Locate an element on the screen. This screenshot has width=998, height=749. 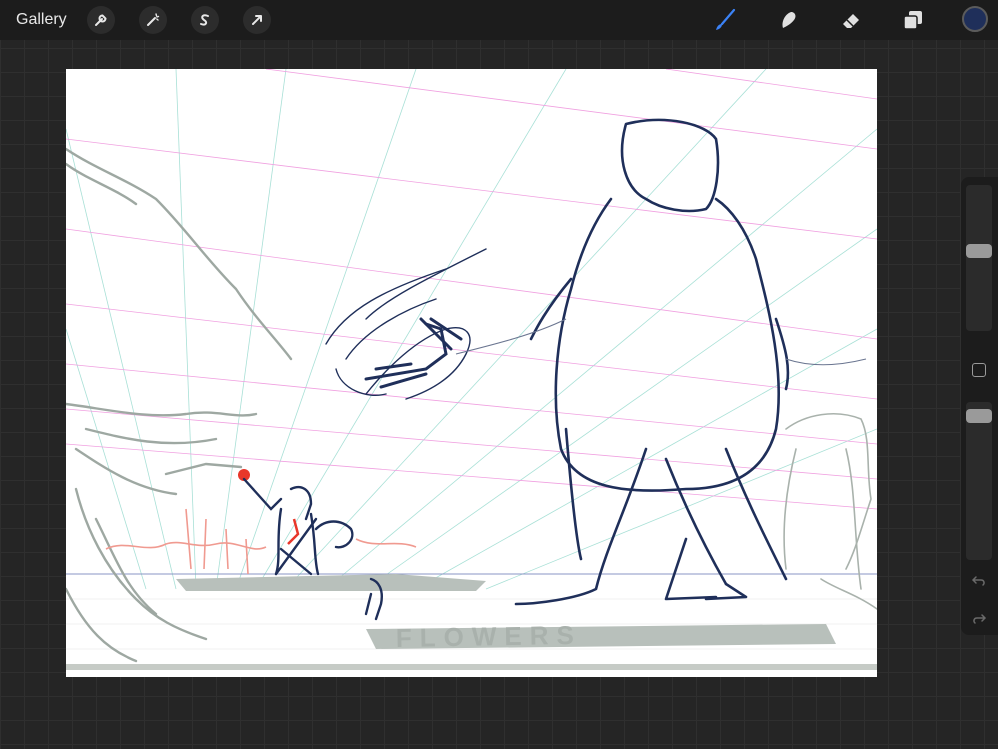
ground-strip is located at coordinates (471, 667).